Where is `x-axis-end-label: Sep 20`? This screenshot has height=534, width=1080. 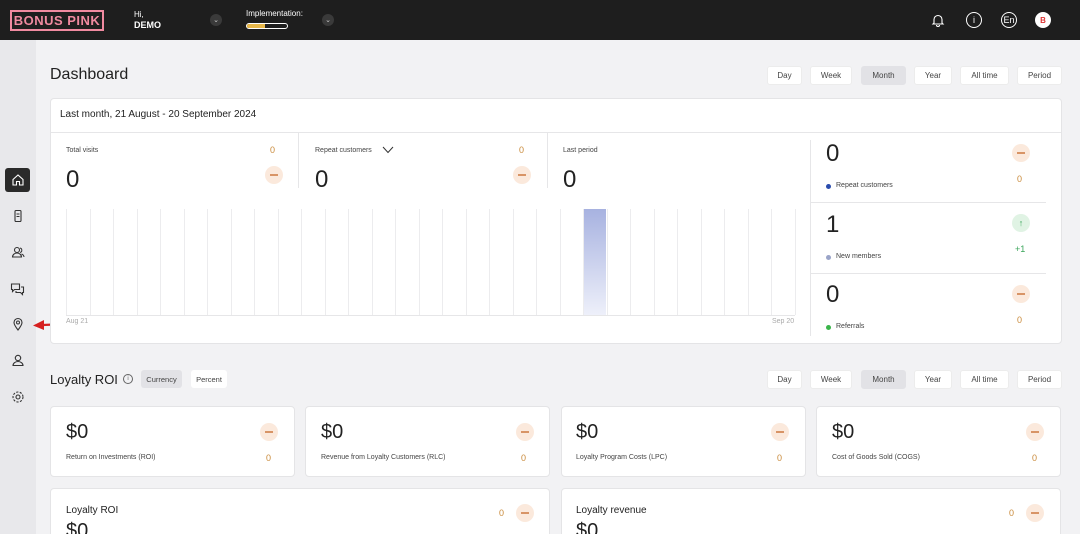 x-axis-end-label: Sep 20 is located at coordinates (783, 321).